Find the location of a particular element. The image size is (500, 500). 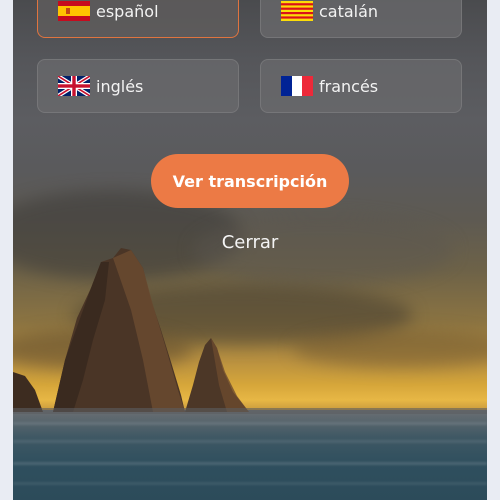

view-transcript-button: Ver transcripción is located at coordinates (250, 181).